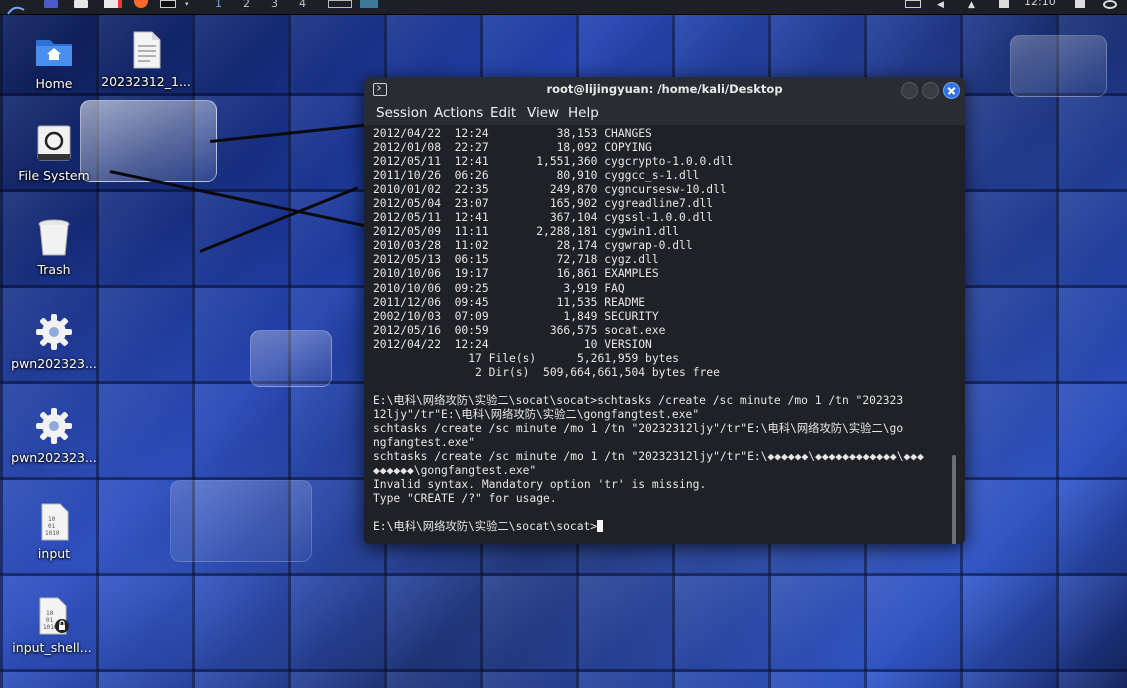 The image size is (1127, 688). What do you see at coordinates (51, 4) in the screenshot?
I see `window-icon` at bounding box center [51, 4].